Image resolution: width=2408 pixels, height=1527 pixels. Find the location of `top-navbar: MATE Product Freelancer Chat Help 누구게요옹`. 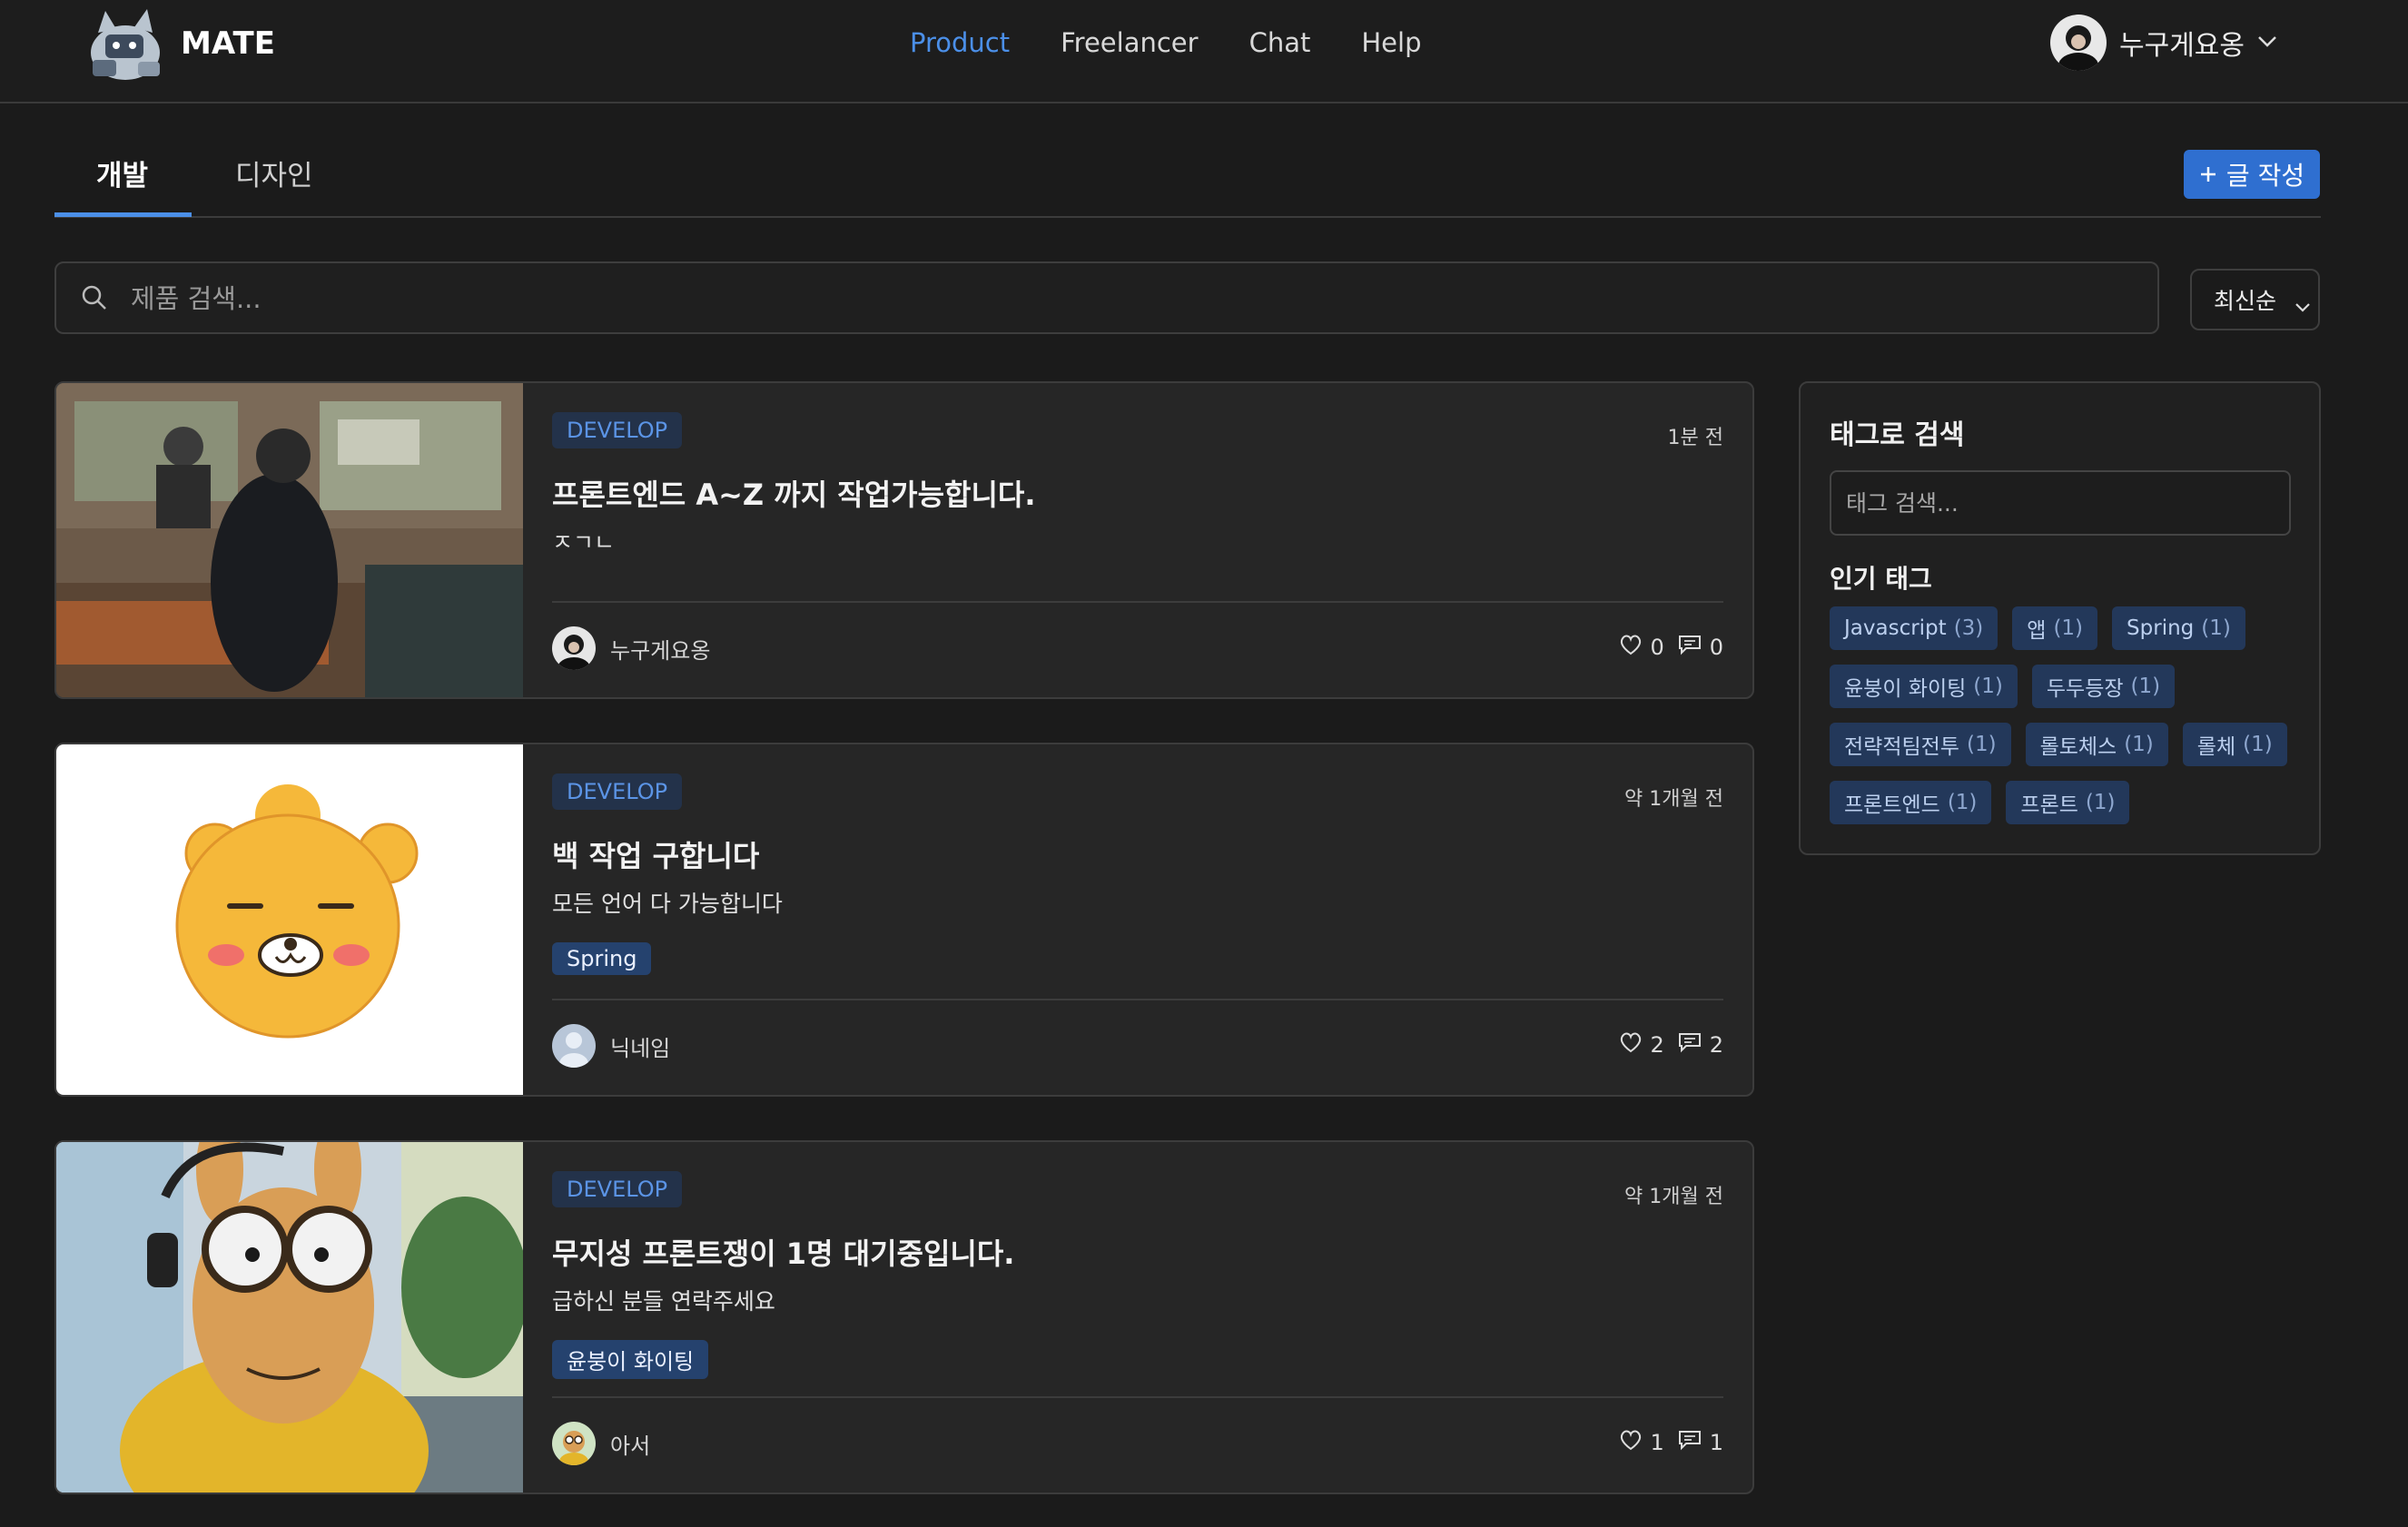

top-navbar: MATE Product Freelancer Chat Help 누구게요옹 is located at coordinates (1204, 51).